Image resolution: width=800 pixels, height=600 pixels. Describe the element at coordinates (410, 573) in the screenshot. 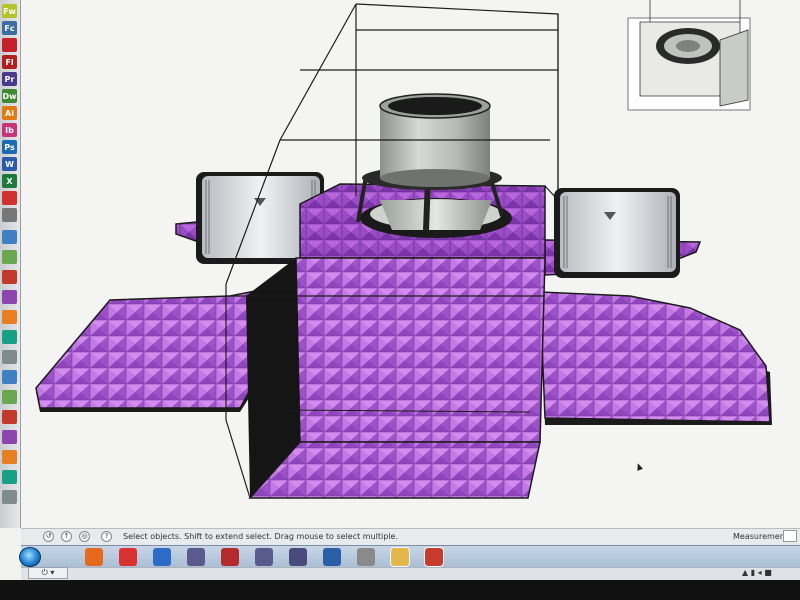

I see `bottom-strip` at that location.